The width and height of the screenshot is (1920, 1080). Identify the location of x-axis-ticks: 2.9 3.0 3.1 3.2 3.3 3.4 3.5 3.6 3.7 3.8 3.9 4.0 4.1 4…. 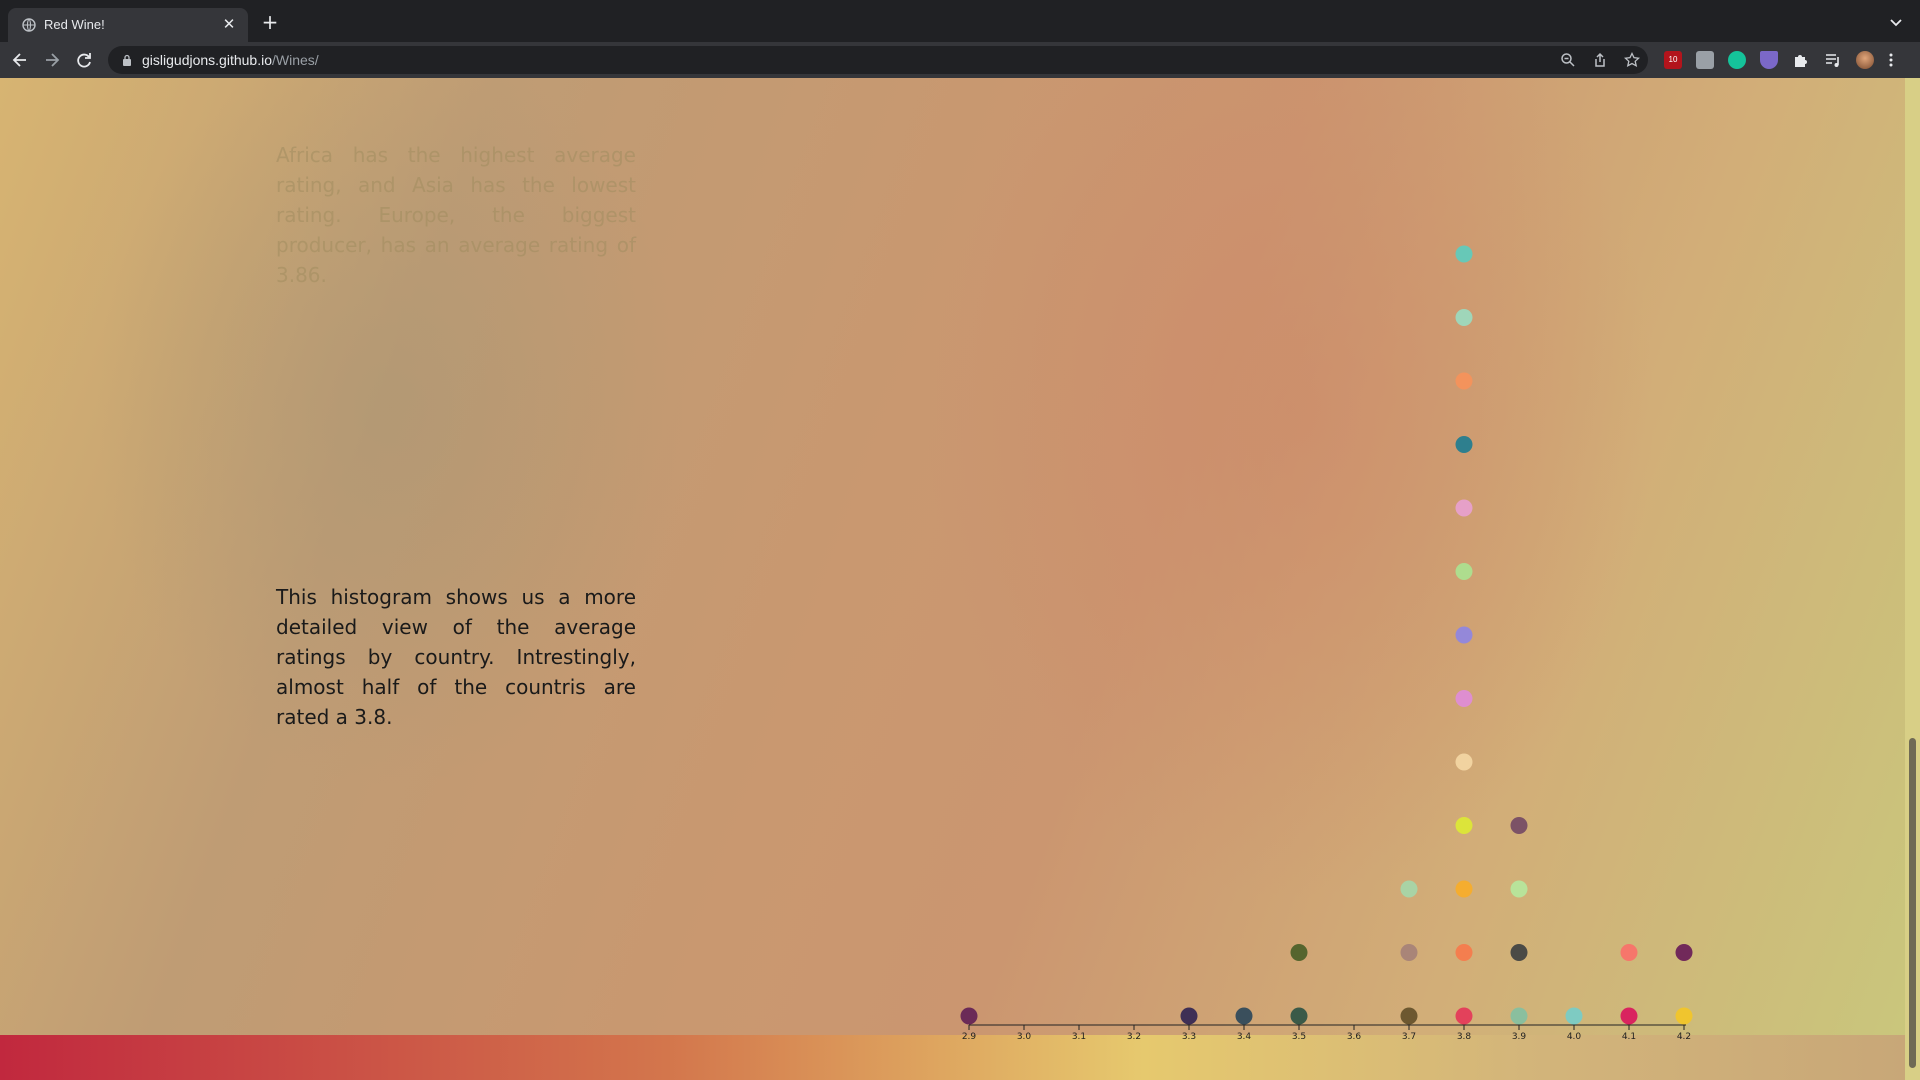
(1326, 1033).